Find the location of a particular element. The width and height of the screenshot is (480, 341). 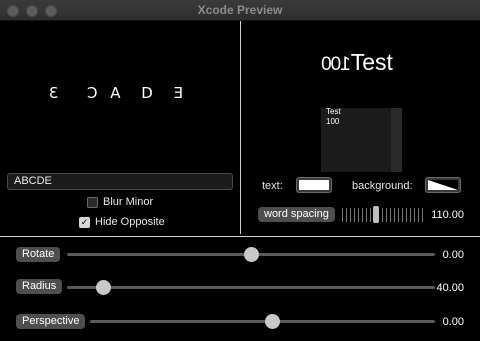

color-preview-text: Test 100 is located at coordinates (333, 117).